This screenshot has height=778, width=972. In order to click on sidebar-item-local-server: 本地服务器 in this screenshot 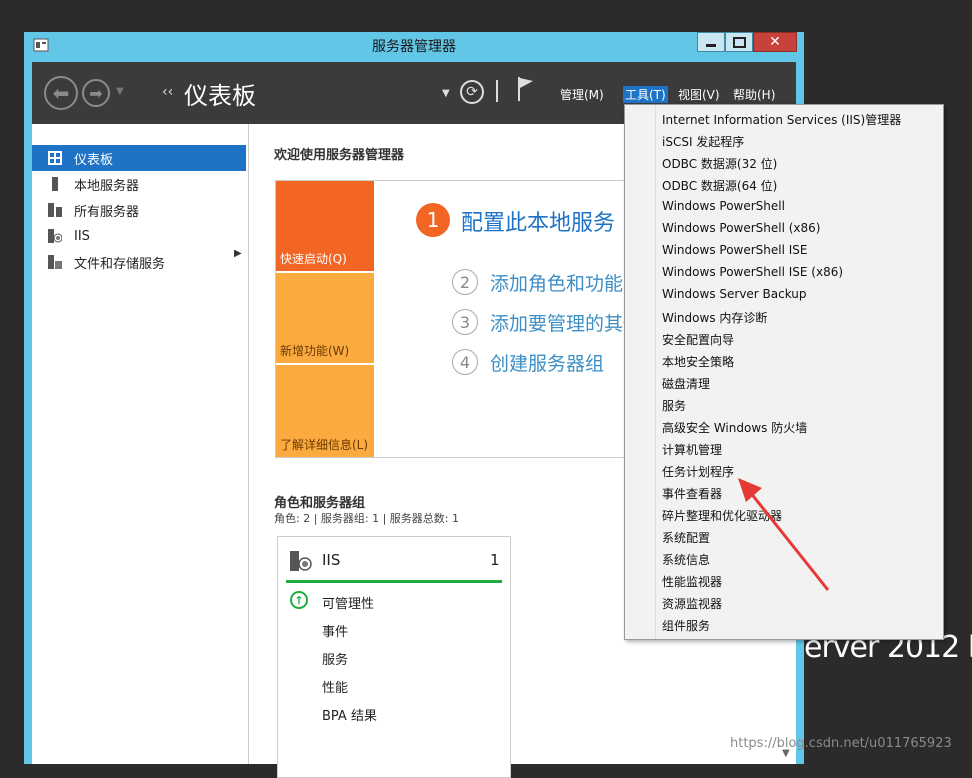, I will do `click(139, 184)`.